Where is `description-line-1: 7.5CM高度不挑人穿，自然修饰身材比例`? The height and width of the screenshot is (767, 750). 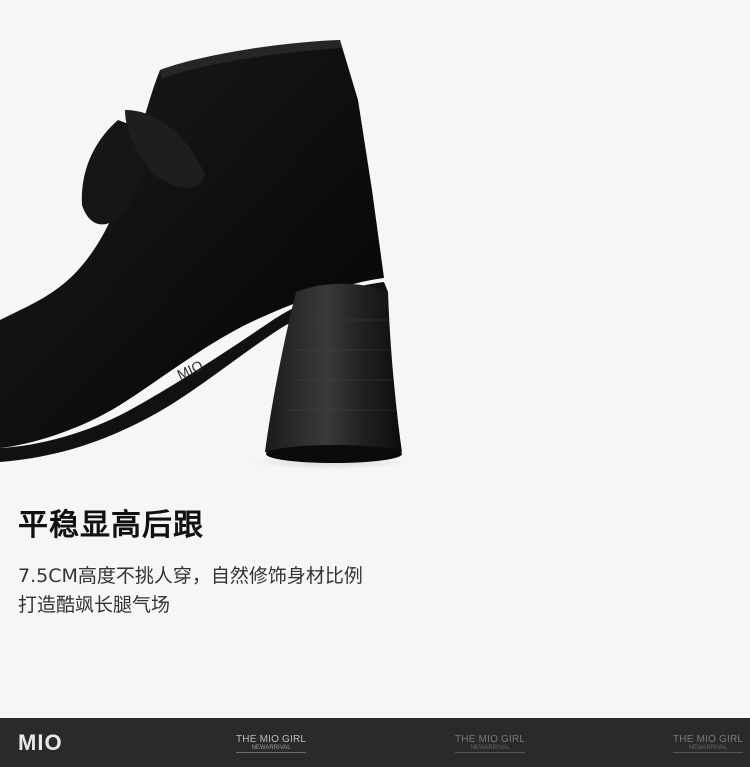
description-line-1: 7.5CM高度不挑人穿，自然修饰身材比例 is located at coordinates (190, 576).